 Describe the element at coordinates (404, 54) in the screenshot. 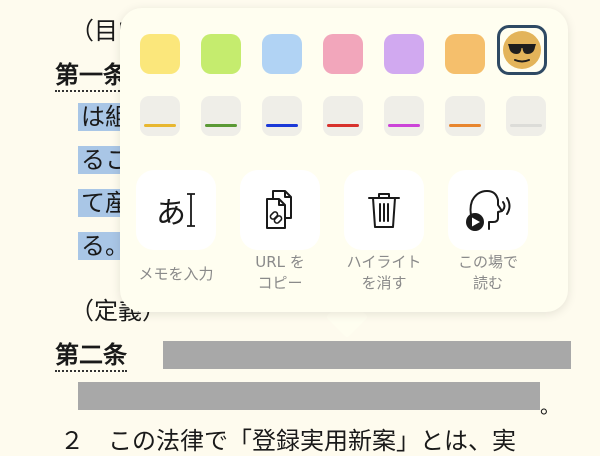

I see `highlight-color-purple` at that location.